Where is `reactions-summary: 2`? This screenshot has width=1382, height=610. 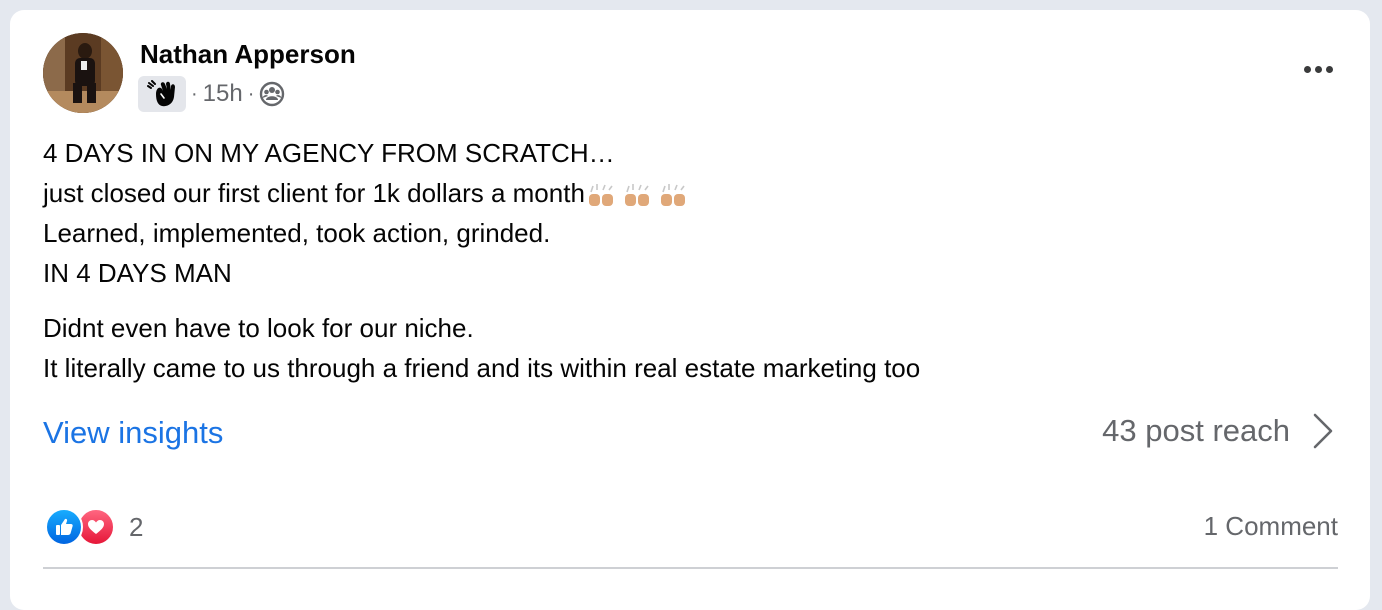
reactions-summary: 2 is located at coordinates (94, 527).